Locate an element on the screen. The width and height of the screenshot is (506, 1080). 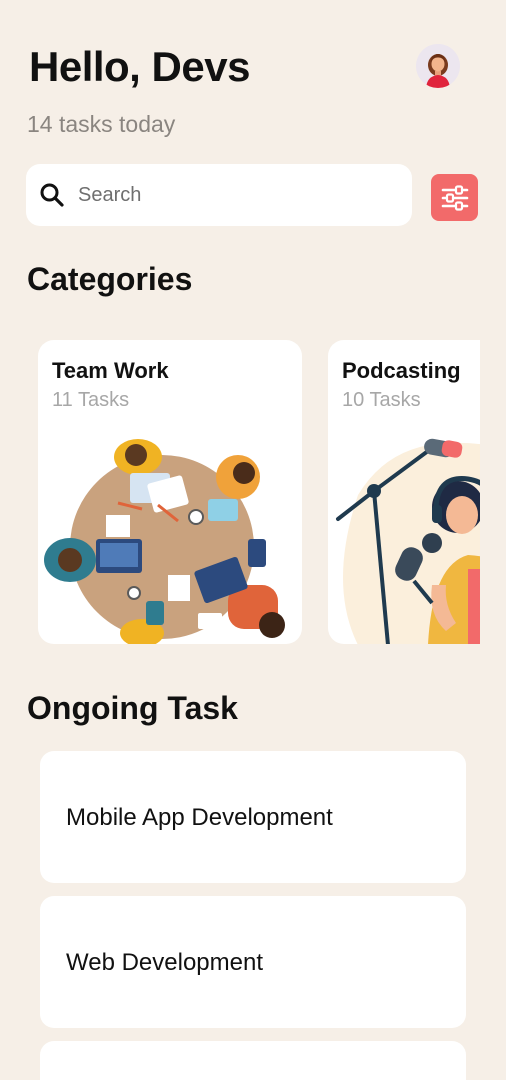
category-card-team-work: Team Work 11 Tasks is located at coordinates (170, 492).